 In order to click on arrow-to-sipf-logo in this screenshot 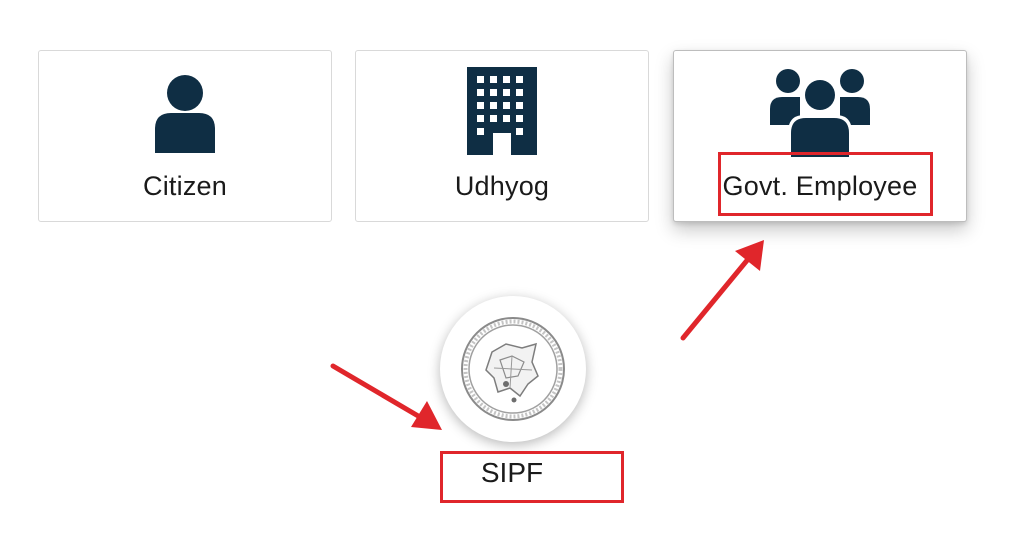, I will do `click(379, 393)`.